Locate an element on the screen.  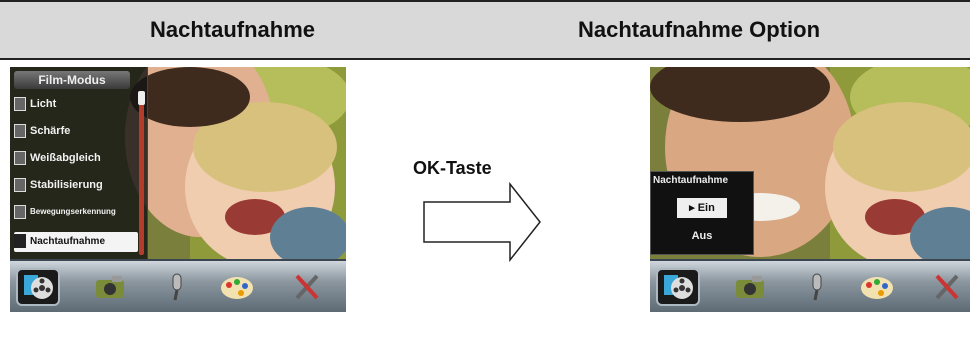
menu-item-label: Bewegungserkennung is located at coordinates (73, 211).